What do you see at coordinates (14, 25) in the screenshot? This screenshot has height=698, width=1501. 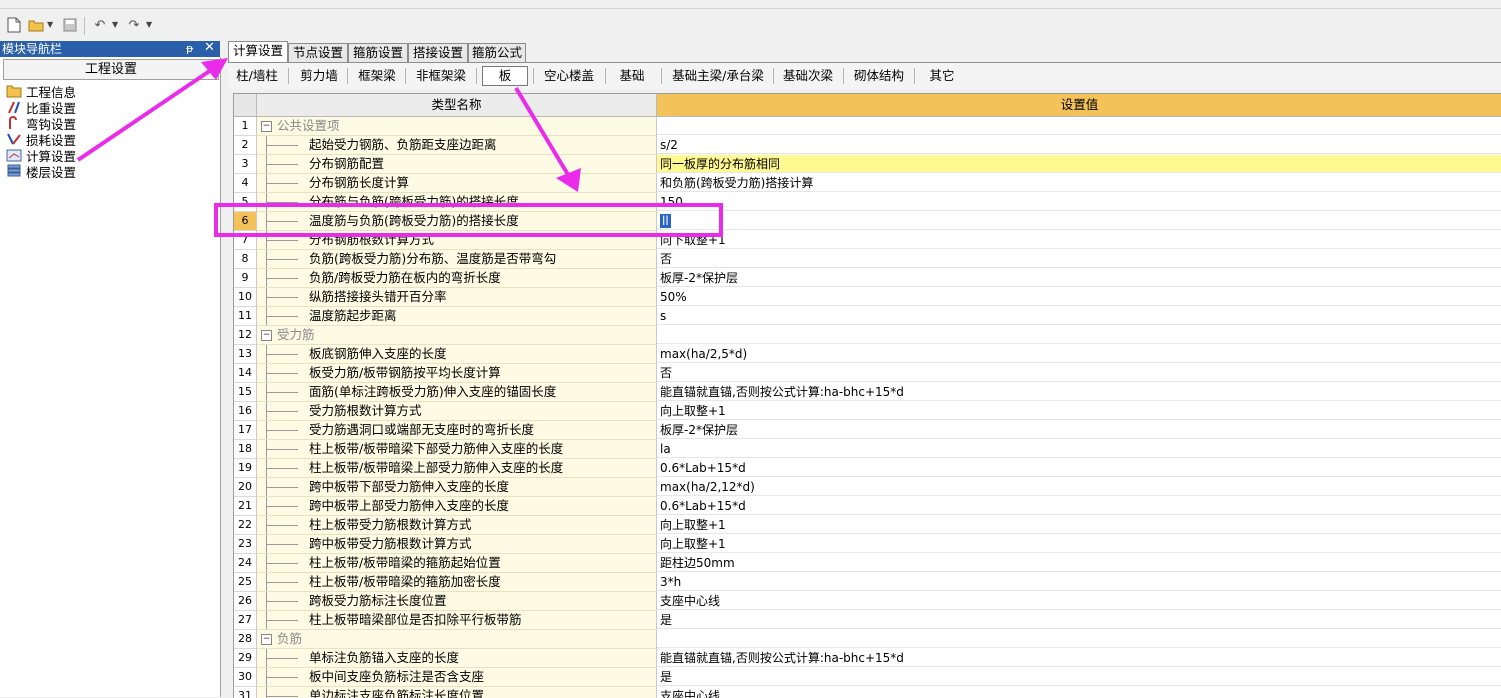 I see `new-file-icon` at bounding box center [14, 25].